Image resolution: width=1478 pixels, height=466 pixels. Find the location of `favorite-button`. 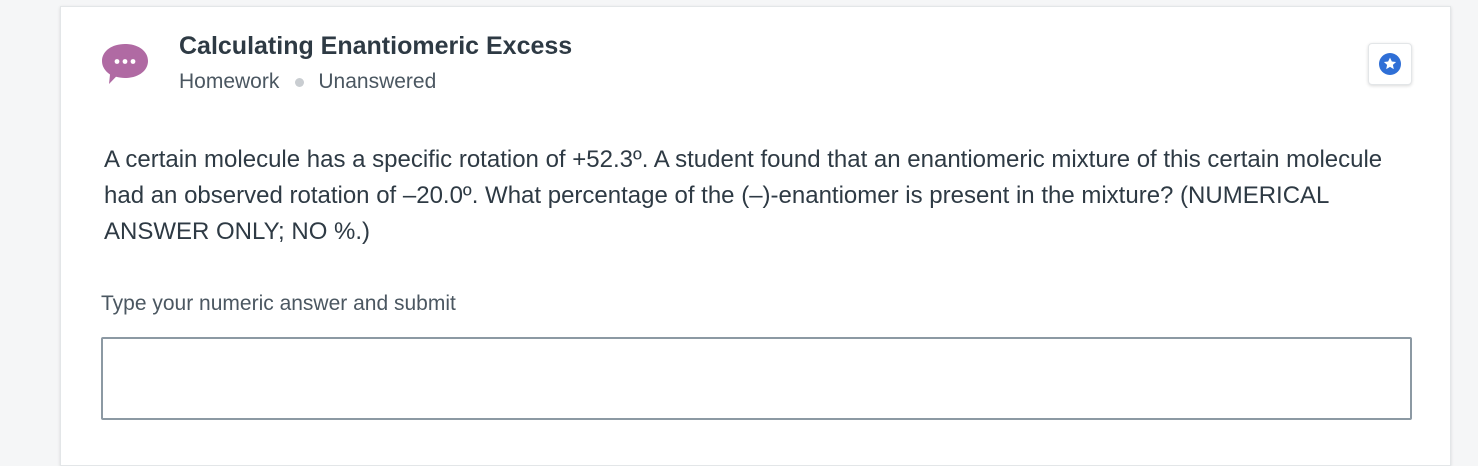

favorite-button is located at coordinates (1390, 64).